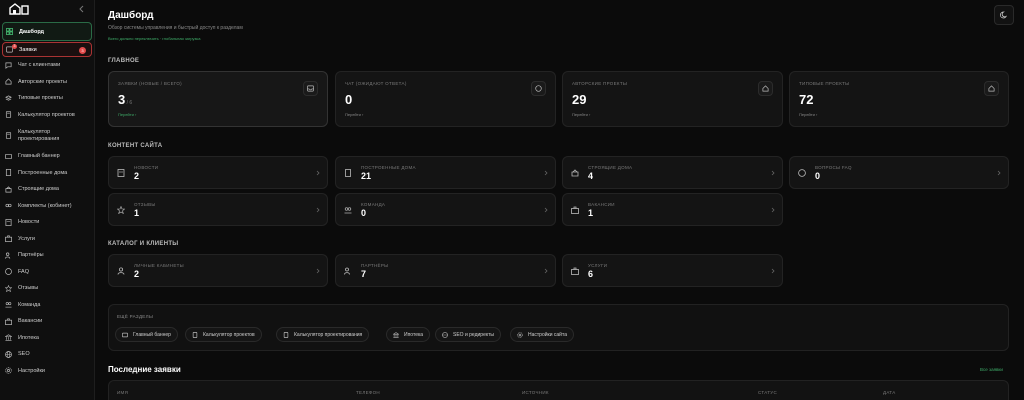 This screenshot has height=400, width=1024. What do you see at coordinates (137, 213) in the screenshot?
I see `card-value: 1` at bounding box center [137, 213].